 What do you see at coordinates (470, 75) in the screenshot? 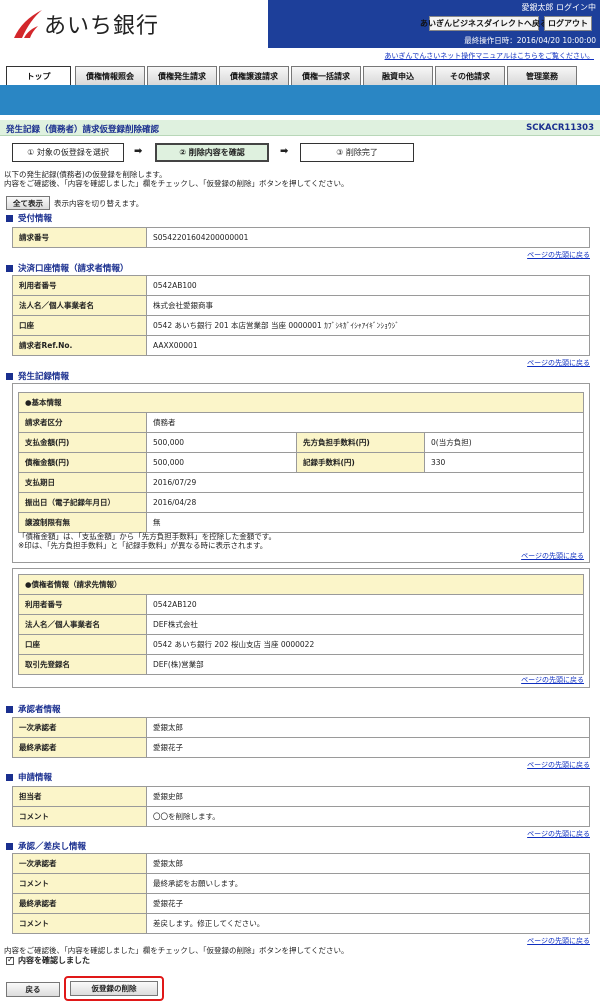
I see `tab-other-requests: その他請求` at bounding box center [470, 75].